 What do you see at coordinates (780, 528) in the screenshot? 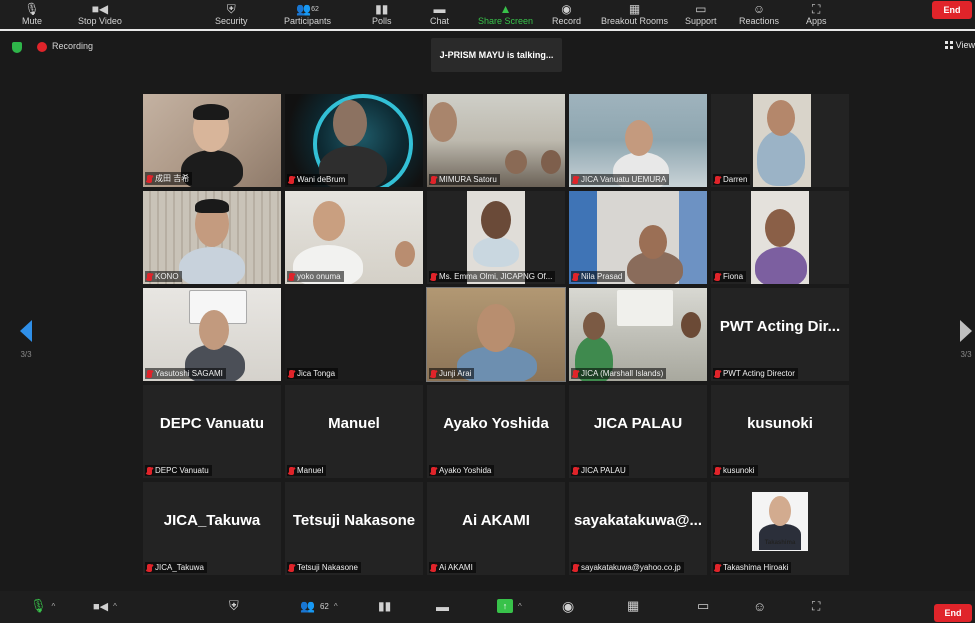
I see `participant-tile: Takashima Takashima Hiroaki` at bounding box center [780, 528].